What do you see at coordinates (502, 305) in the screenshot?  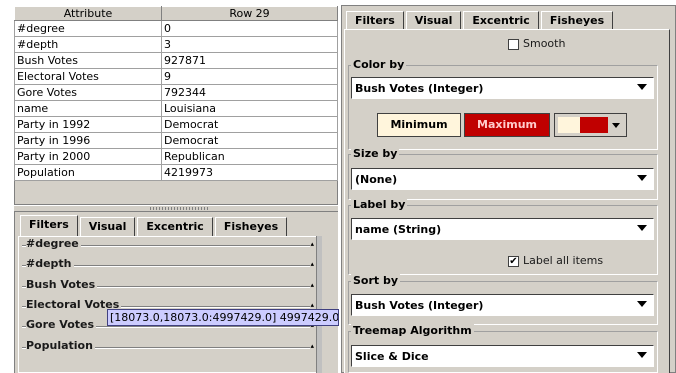 I see `sort-by-select: Bush Votes (Integer)` at bounding box center [502, 305].